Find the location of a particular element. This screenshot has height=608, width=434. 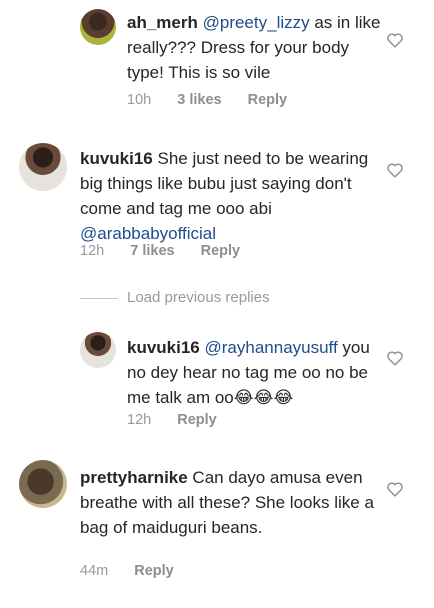

timestamp: 10h is located at coordinates (139, 100).